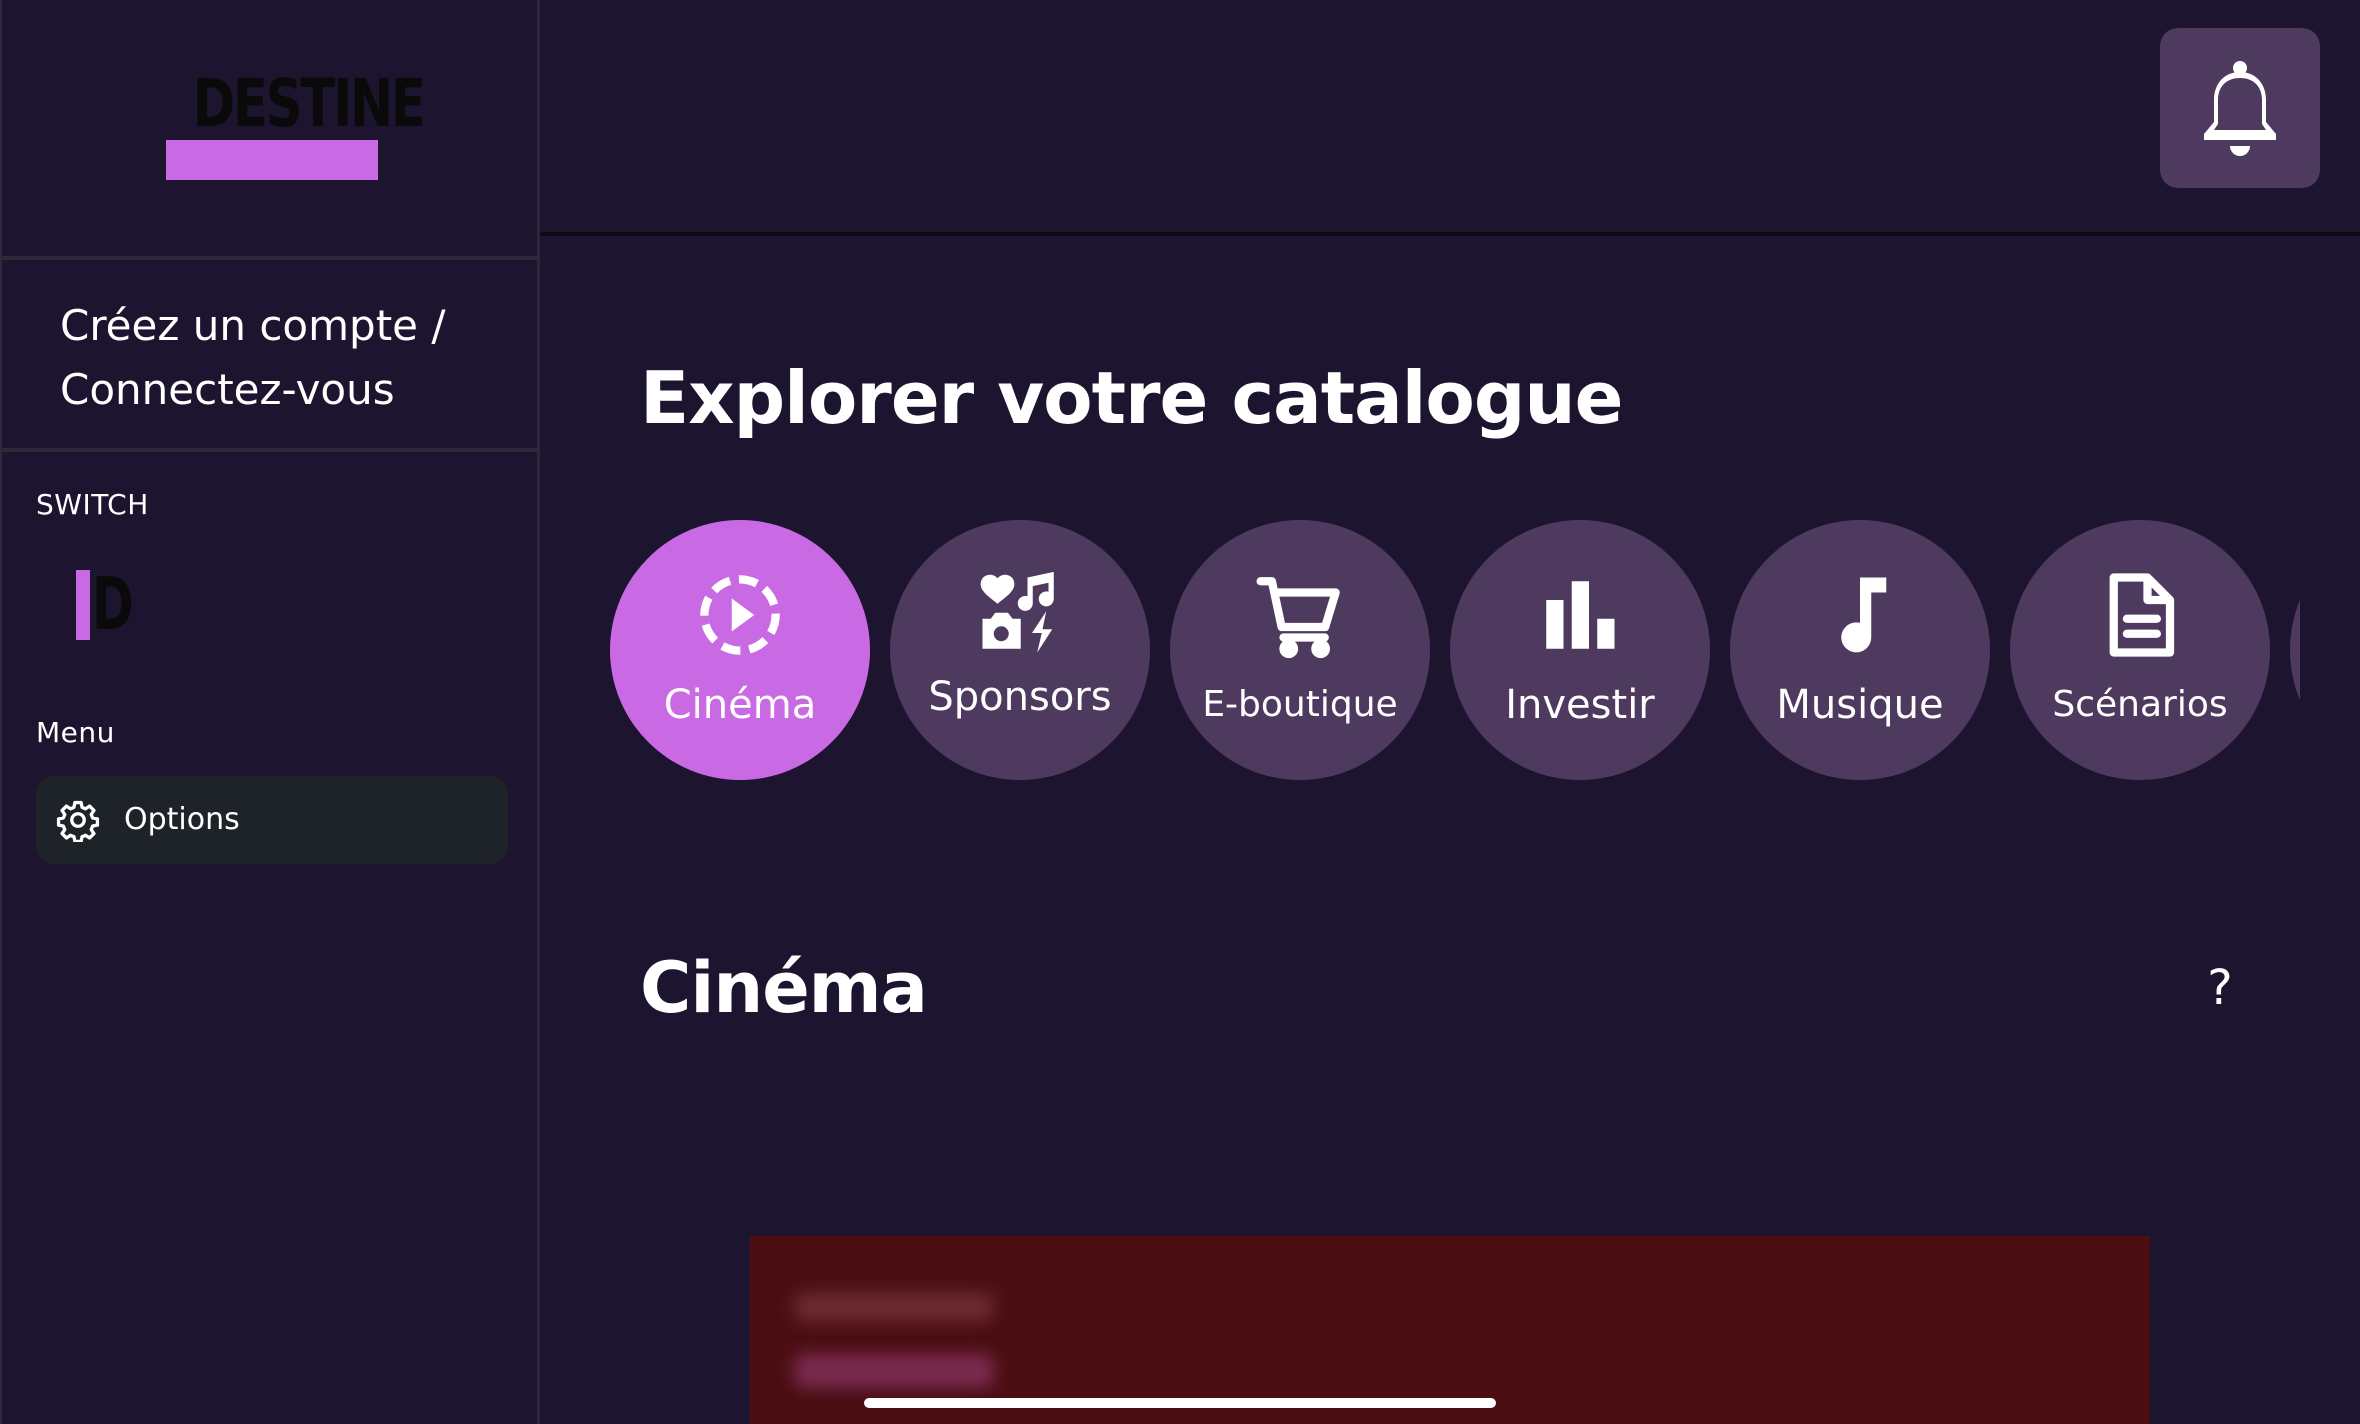  I want to click on logo-area: DESTINE, so click(270, 130).